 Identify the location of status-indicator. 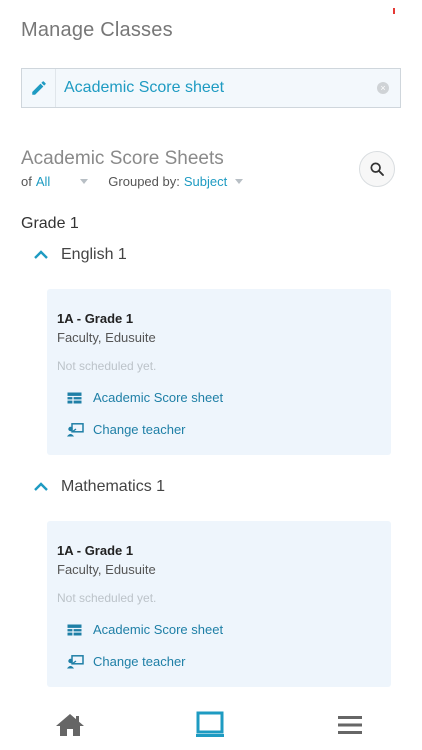
(394, 11).